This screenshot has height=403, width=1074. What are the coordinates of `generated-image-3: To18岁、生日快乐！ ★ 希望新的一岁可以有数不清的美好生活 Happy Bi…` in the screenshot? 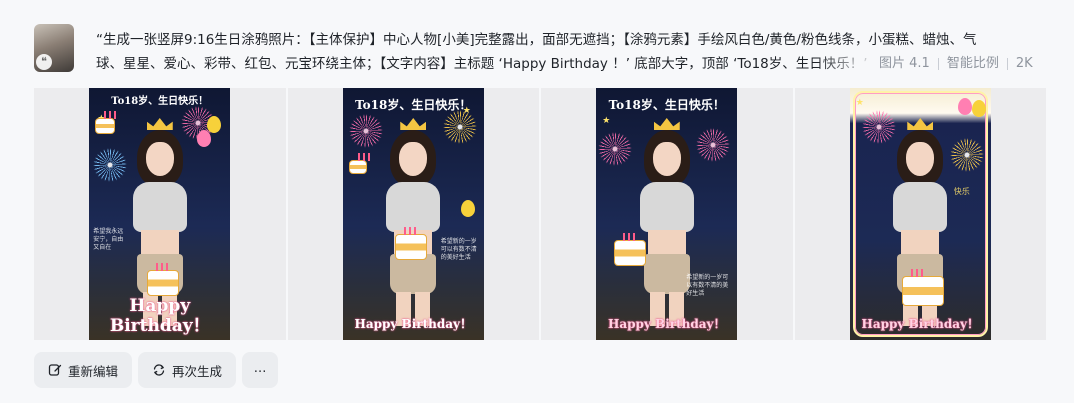 It's located at (667, 214).